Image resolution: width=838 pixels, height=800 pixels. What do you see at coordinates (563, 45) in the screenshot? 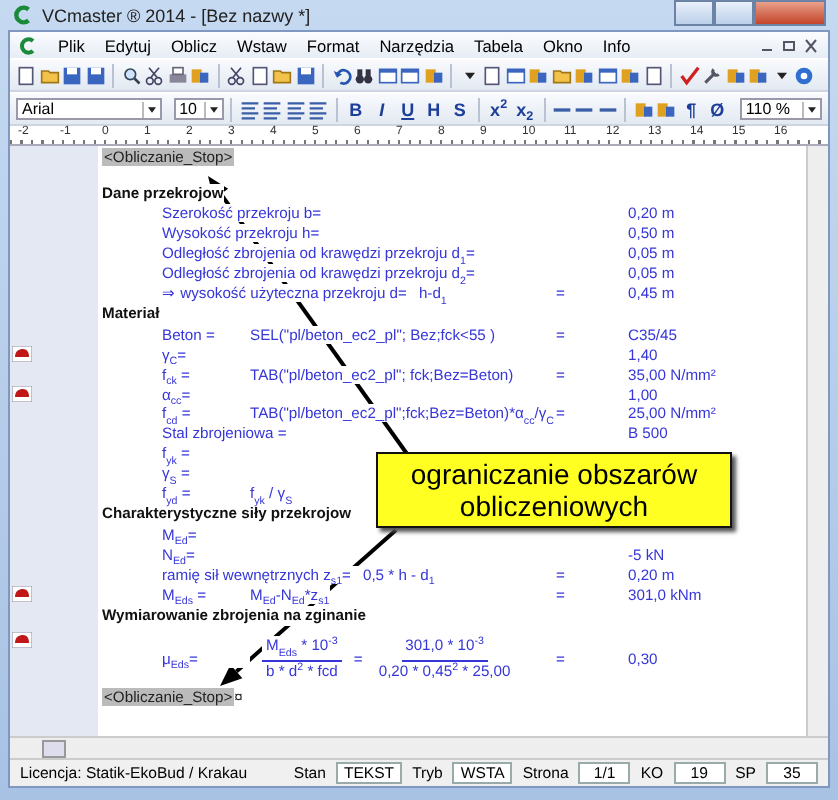
I see `menu-item: Okno` at bounding box center [563, 45].